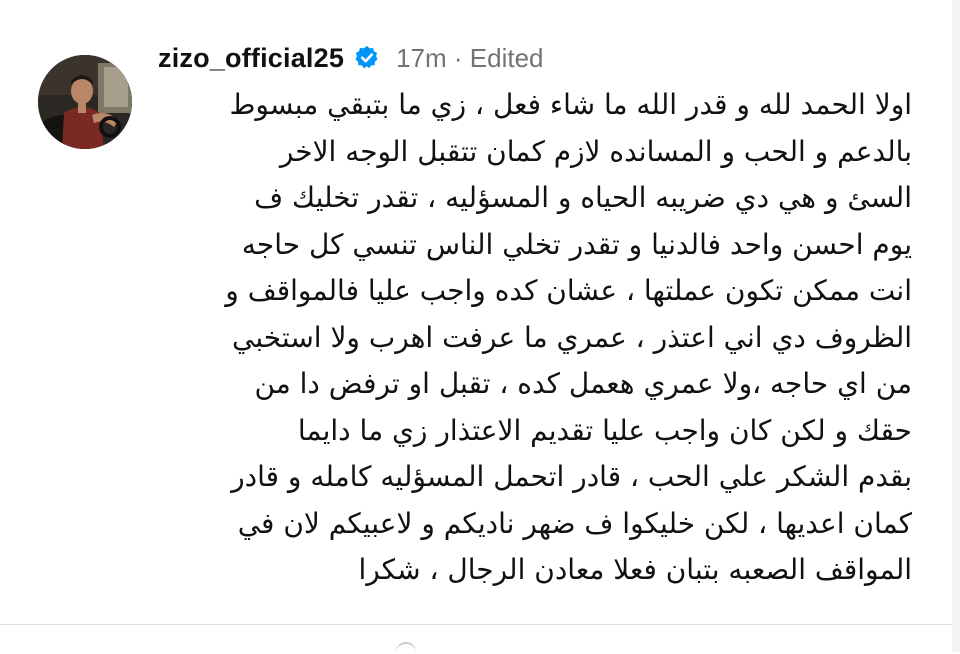 The height and width of the screenshot is (654, 960). I want to click on post-meta: 17m · Edited, so click(469, 58).